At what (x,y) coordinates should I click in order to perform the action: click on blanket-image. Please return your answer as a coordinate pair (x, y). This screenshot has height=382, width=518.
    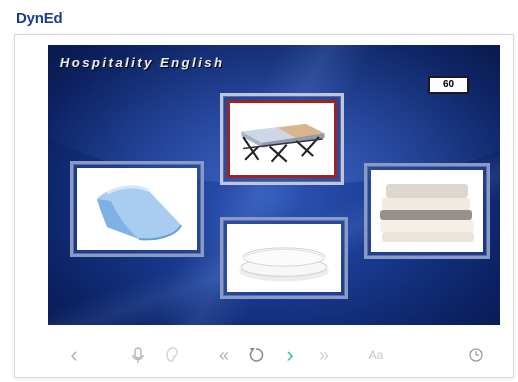
    Looking at the image, I should click on (137, 209).